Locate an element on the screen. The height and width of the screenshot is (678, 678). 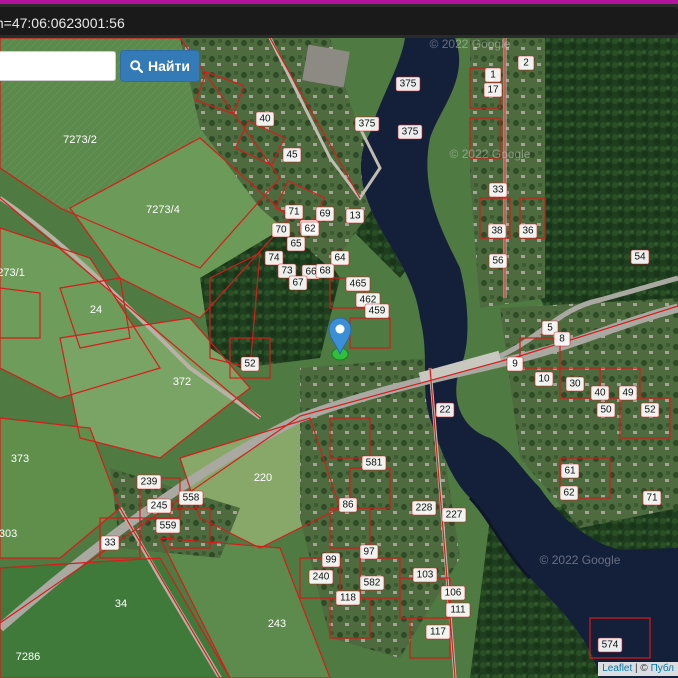
parcel-number-label: 2 is located at coordinates (526, 63).